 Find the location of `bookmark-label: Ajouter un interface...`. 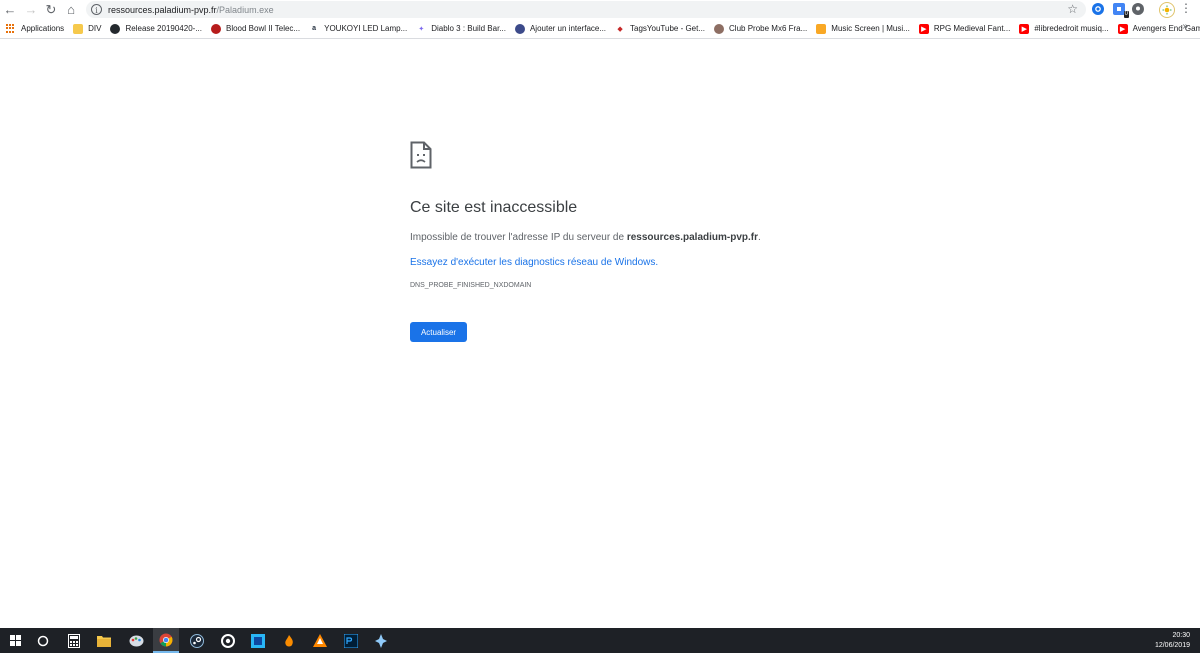

bookmark-label: Ajouter un interface... is located at coordinates (568, 28).